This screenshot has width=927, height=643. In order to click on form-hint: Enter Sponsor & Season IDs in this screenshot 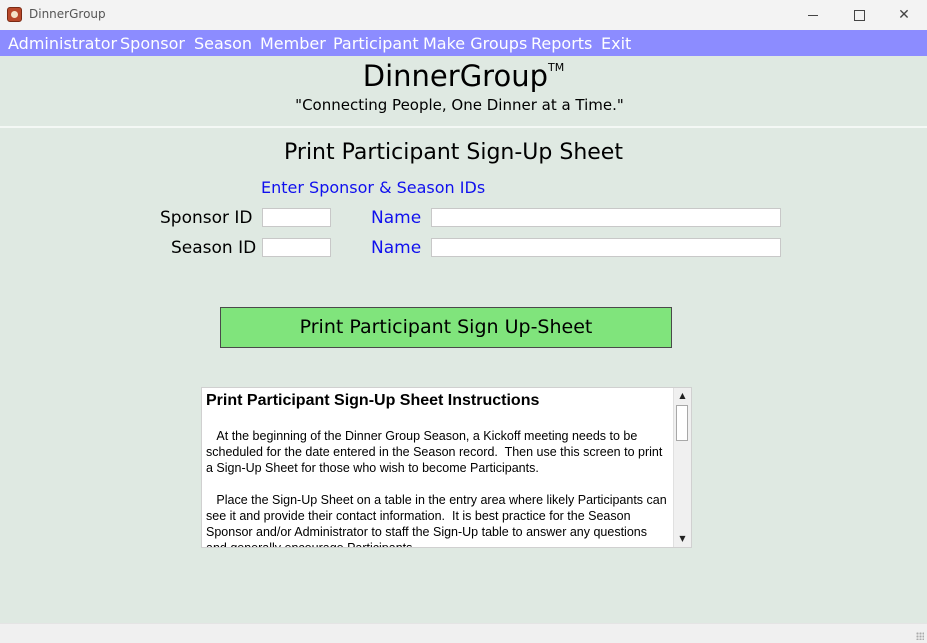, I will do `click(373, 187)`.